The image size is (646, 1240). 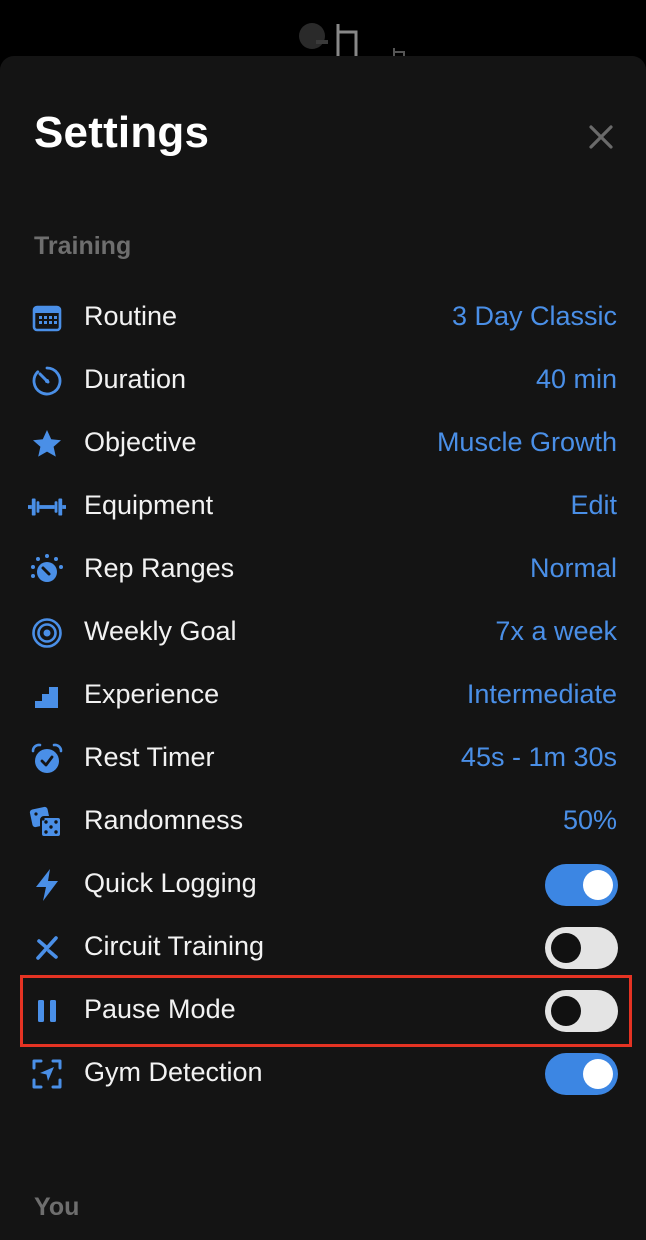 I want to click on percent-icon, so click(x=47, y=948).